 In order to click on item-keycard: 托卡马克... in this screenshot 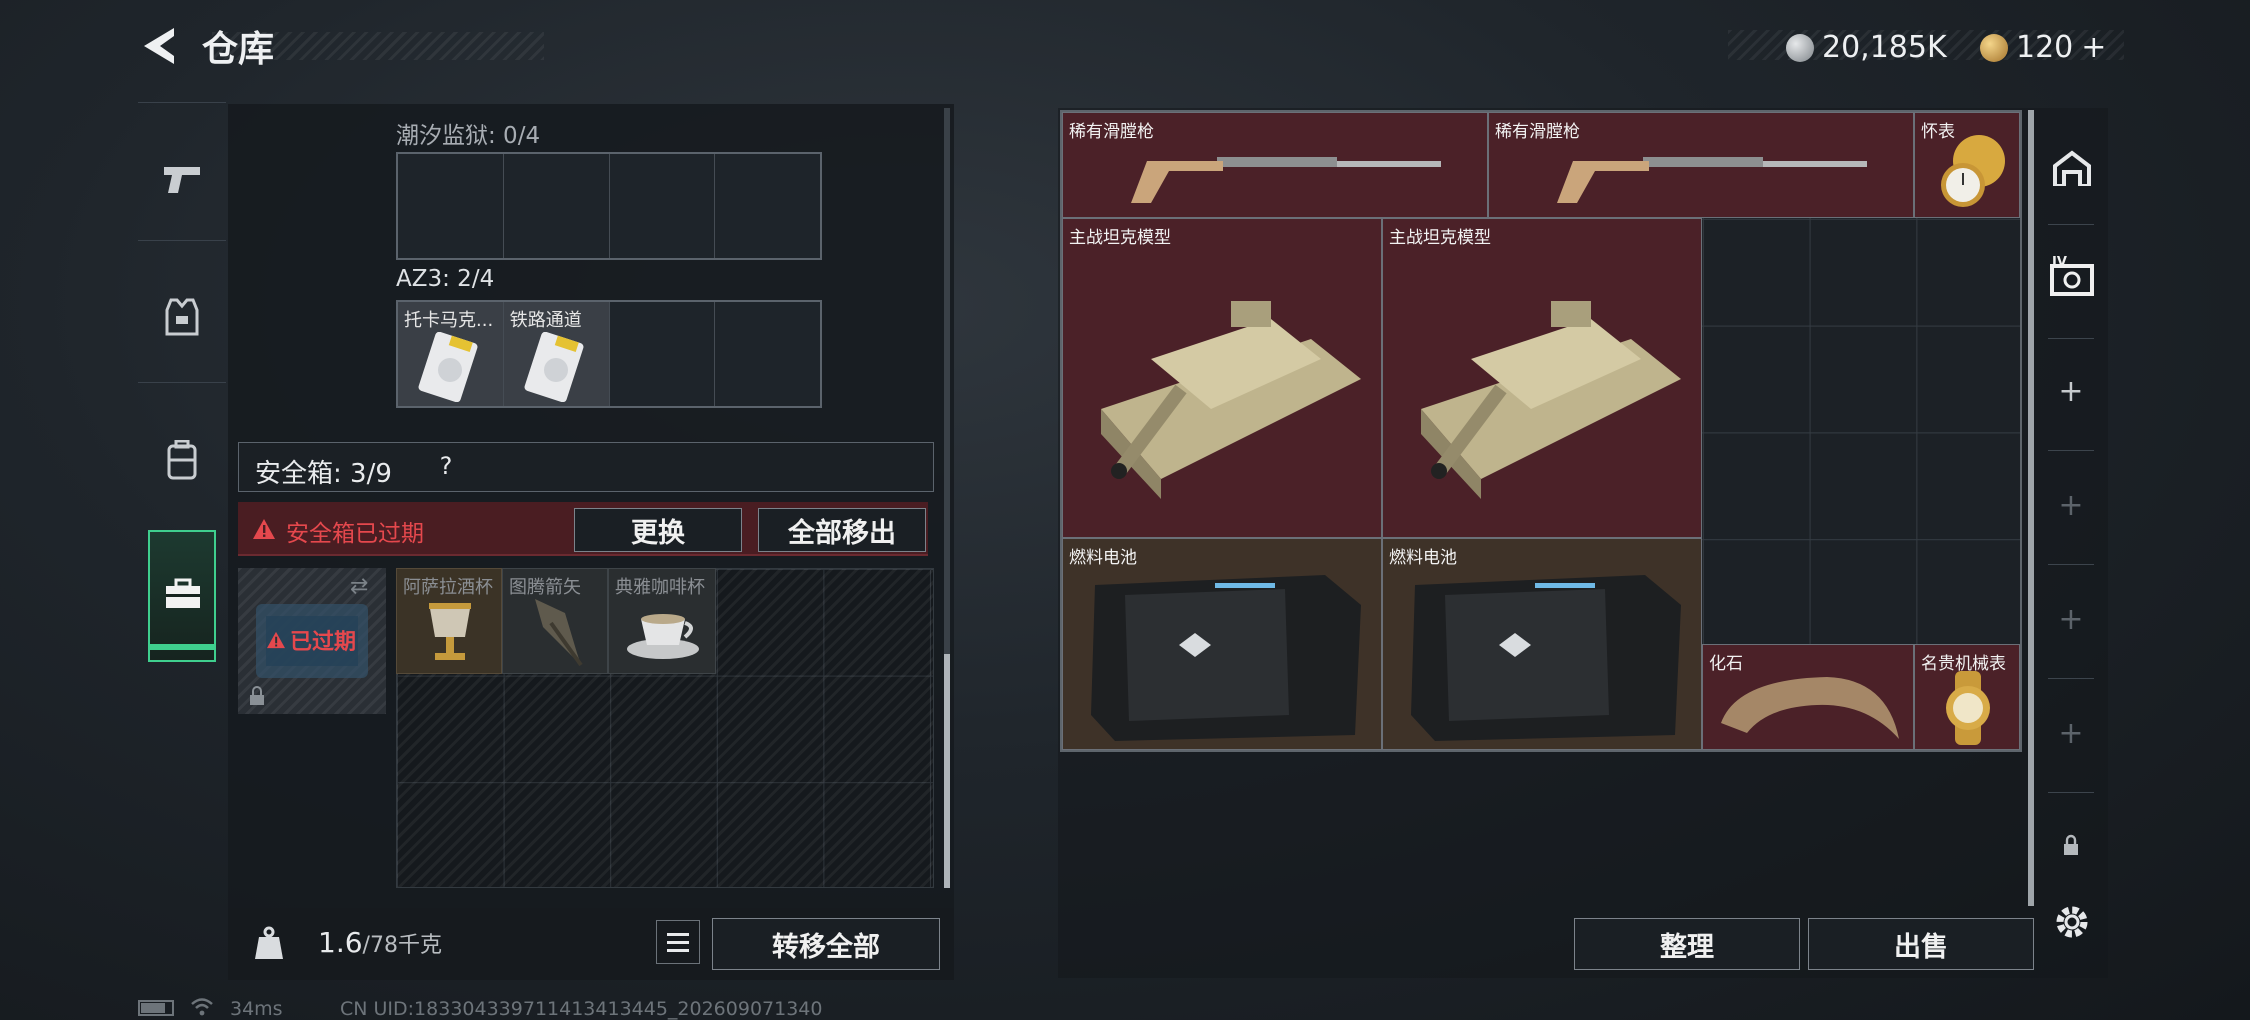, I will do `click(451, 354)`.